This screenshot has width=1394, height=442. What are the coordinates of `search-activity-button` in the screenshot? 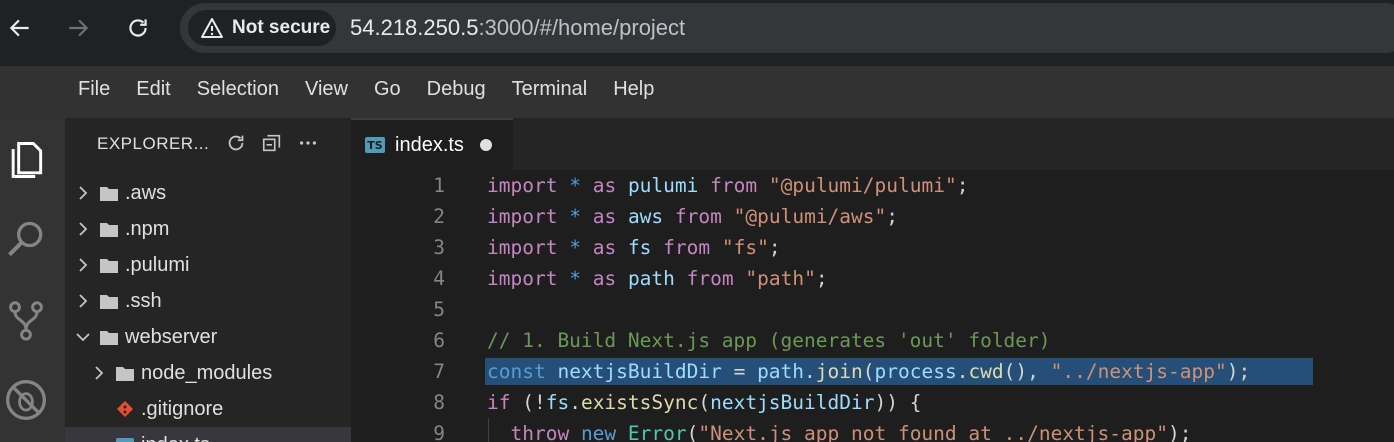 It's located at (26, 240).